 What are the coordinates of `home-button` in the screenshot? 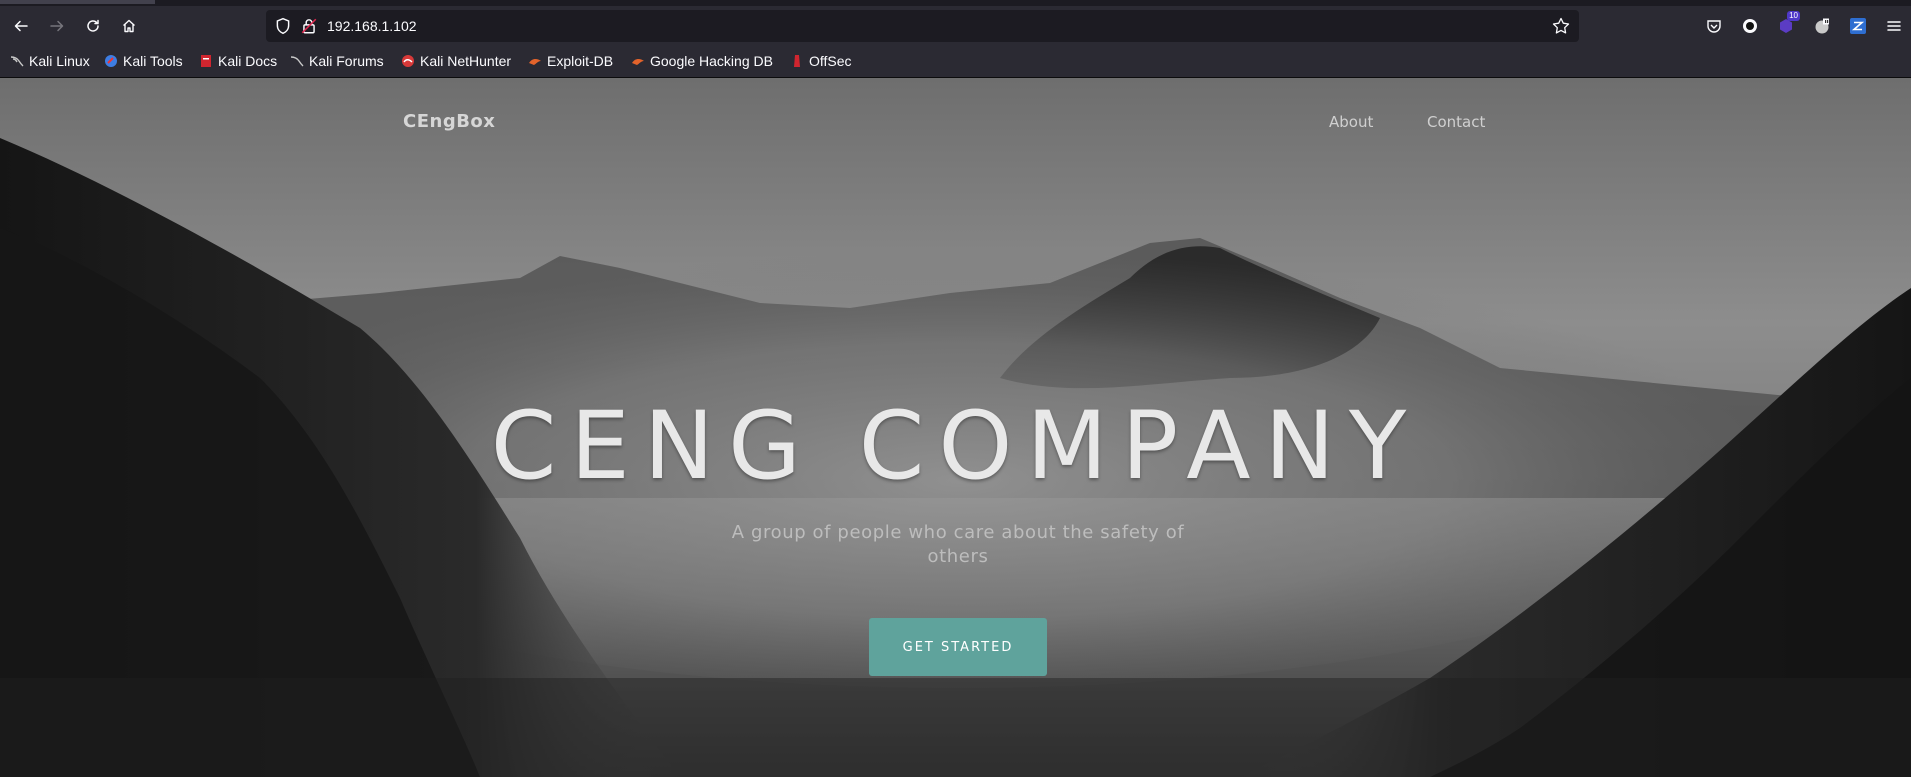 It's located at (129, 26).